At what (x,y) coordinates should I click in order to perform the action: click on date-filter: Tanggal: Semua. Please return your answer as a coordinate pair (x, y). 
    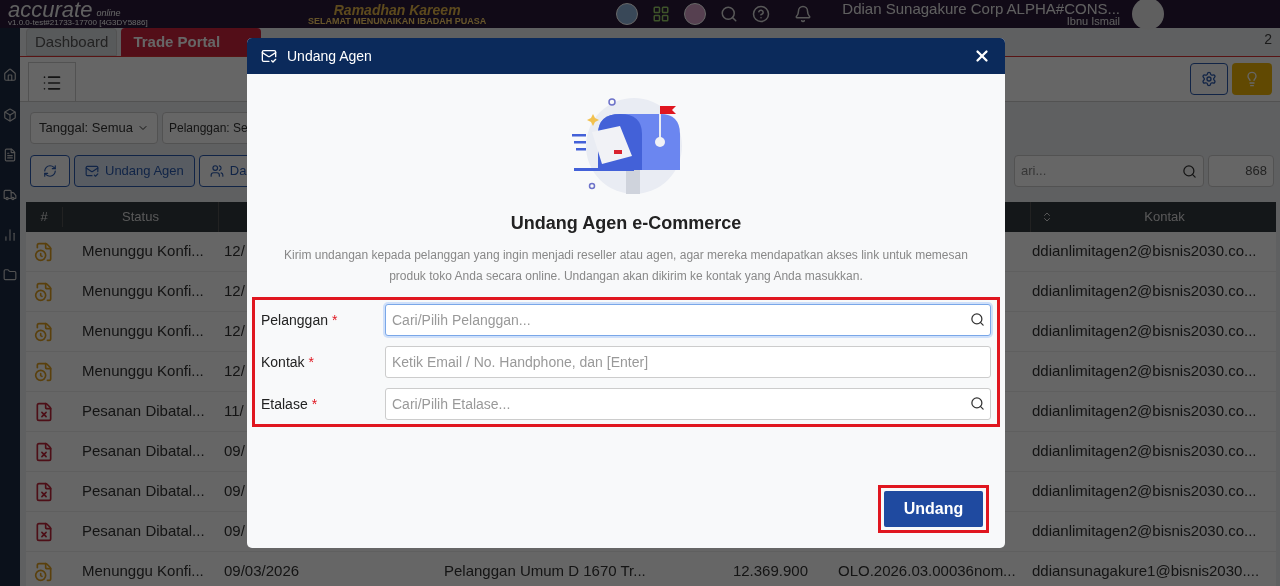
    Looking at the image, I should click on (94, 128).